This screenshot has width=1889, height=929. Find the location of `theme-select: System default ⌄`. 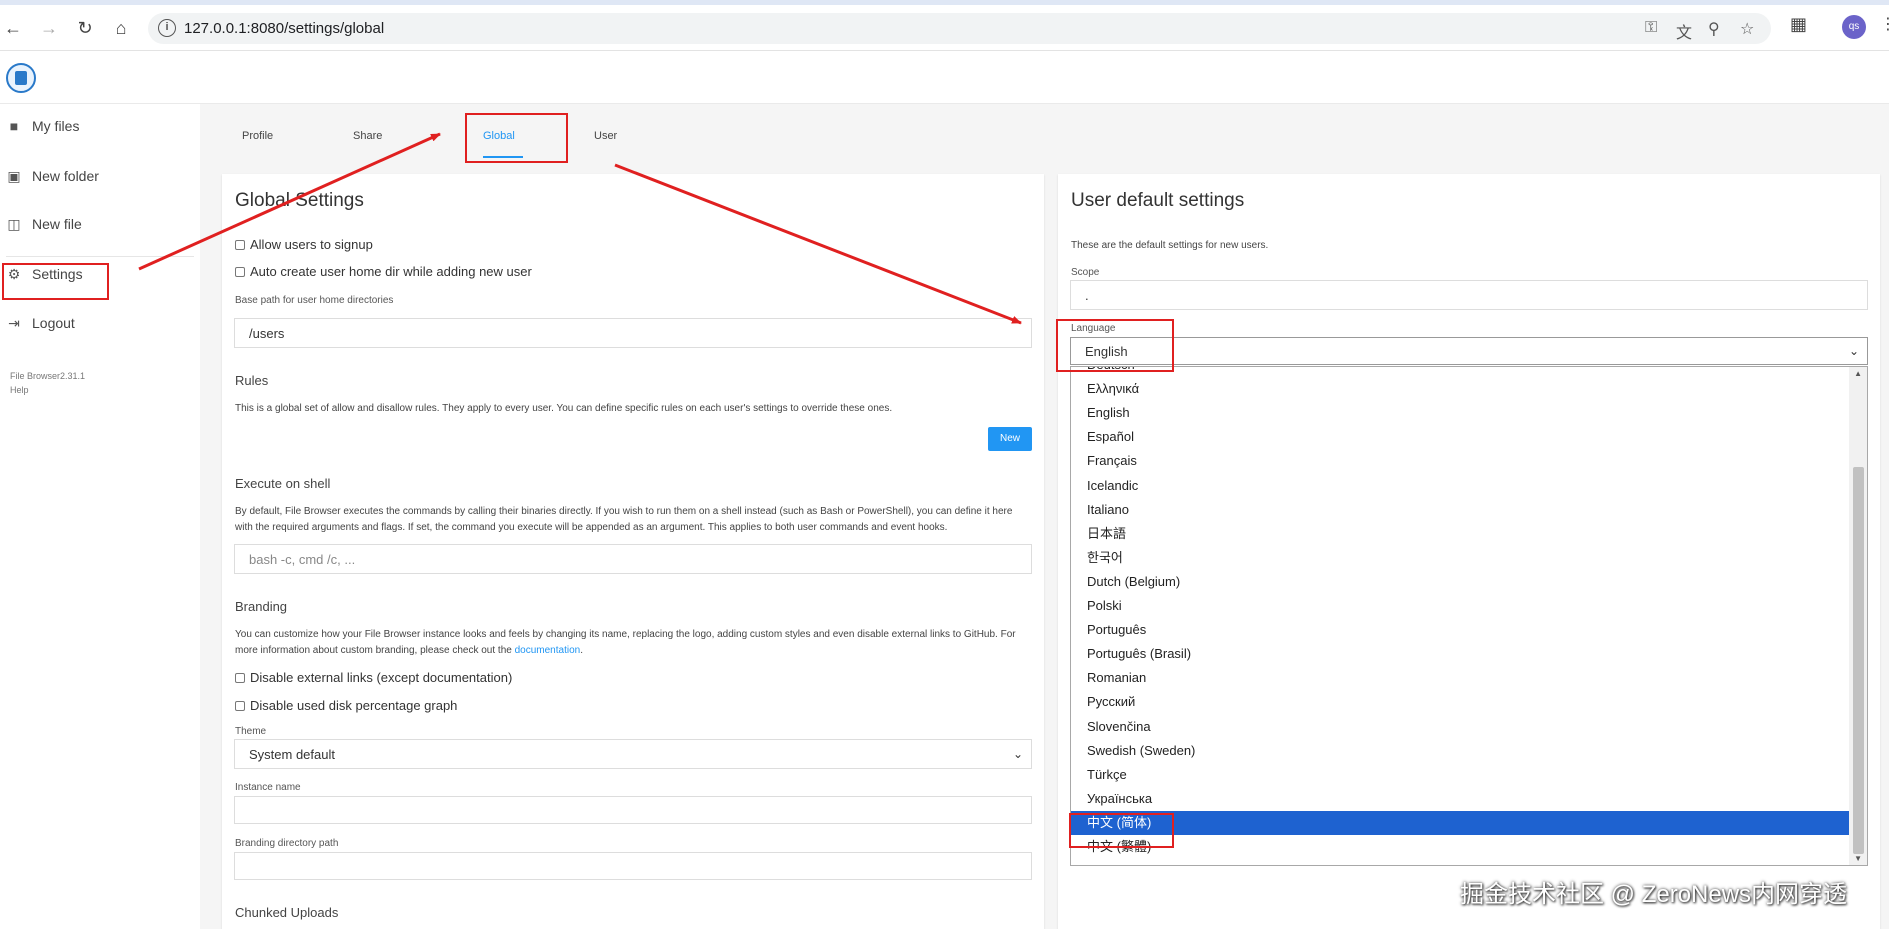

theme-select: System default ⌄ is located at coordinates (633, 754).